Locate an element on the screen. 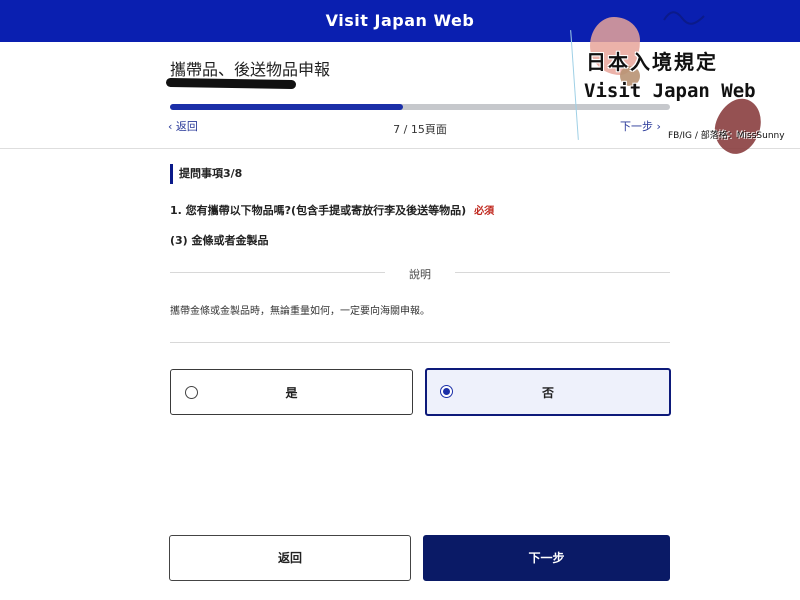 The image size is (800, 600). option-label: 否 is located at coordinates (547, 393).